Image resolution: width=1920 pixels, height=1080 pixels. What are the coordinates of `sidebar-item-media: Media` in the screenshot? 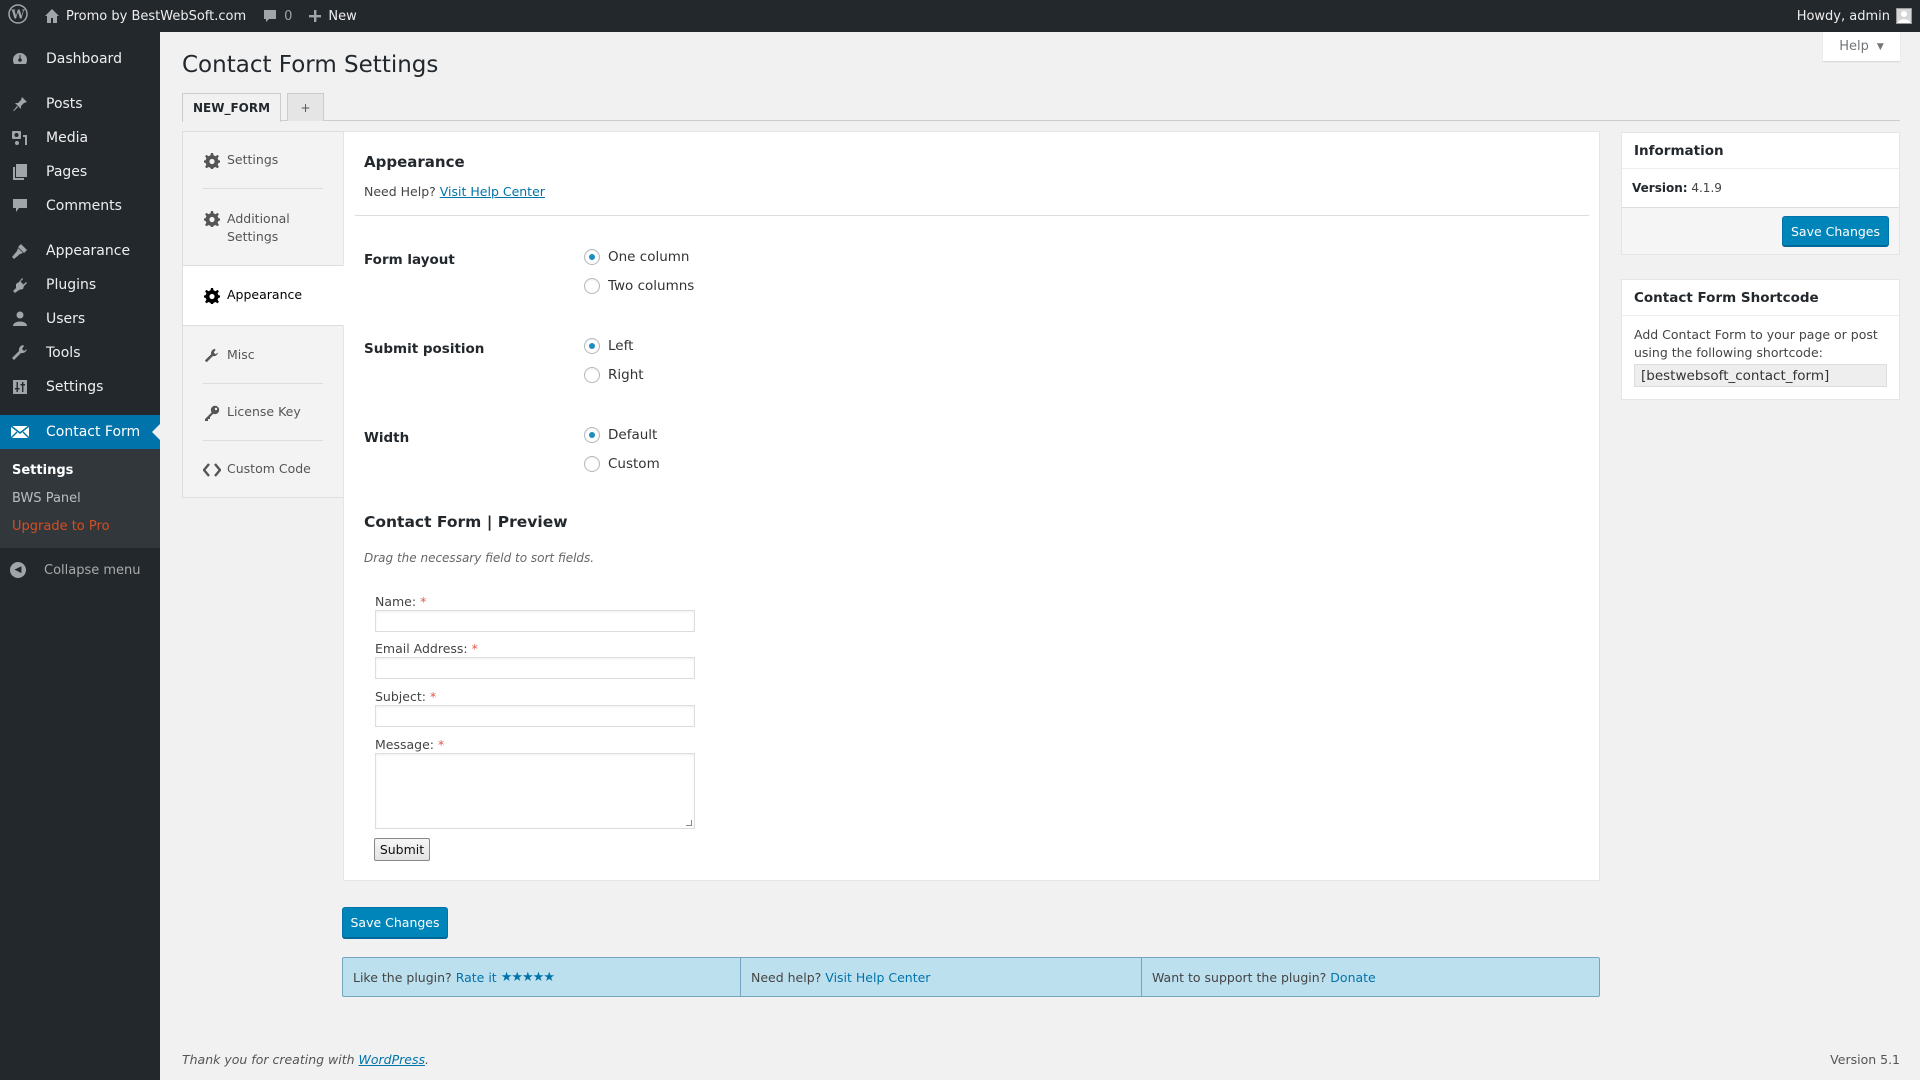 It's located at (80, 138).